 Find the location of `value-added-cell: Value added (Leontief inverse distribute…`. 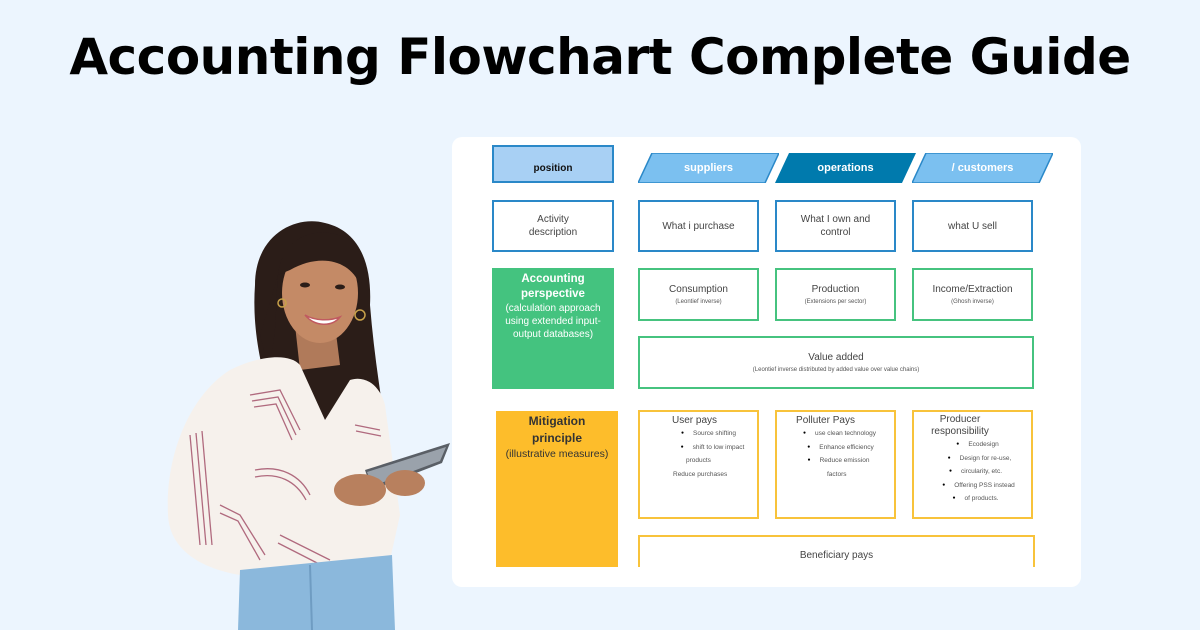

value-added-cell: Value added (Leontief inverse distribute… is located at coordinates (836, 362).